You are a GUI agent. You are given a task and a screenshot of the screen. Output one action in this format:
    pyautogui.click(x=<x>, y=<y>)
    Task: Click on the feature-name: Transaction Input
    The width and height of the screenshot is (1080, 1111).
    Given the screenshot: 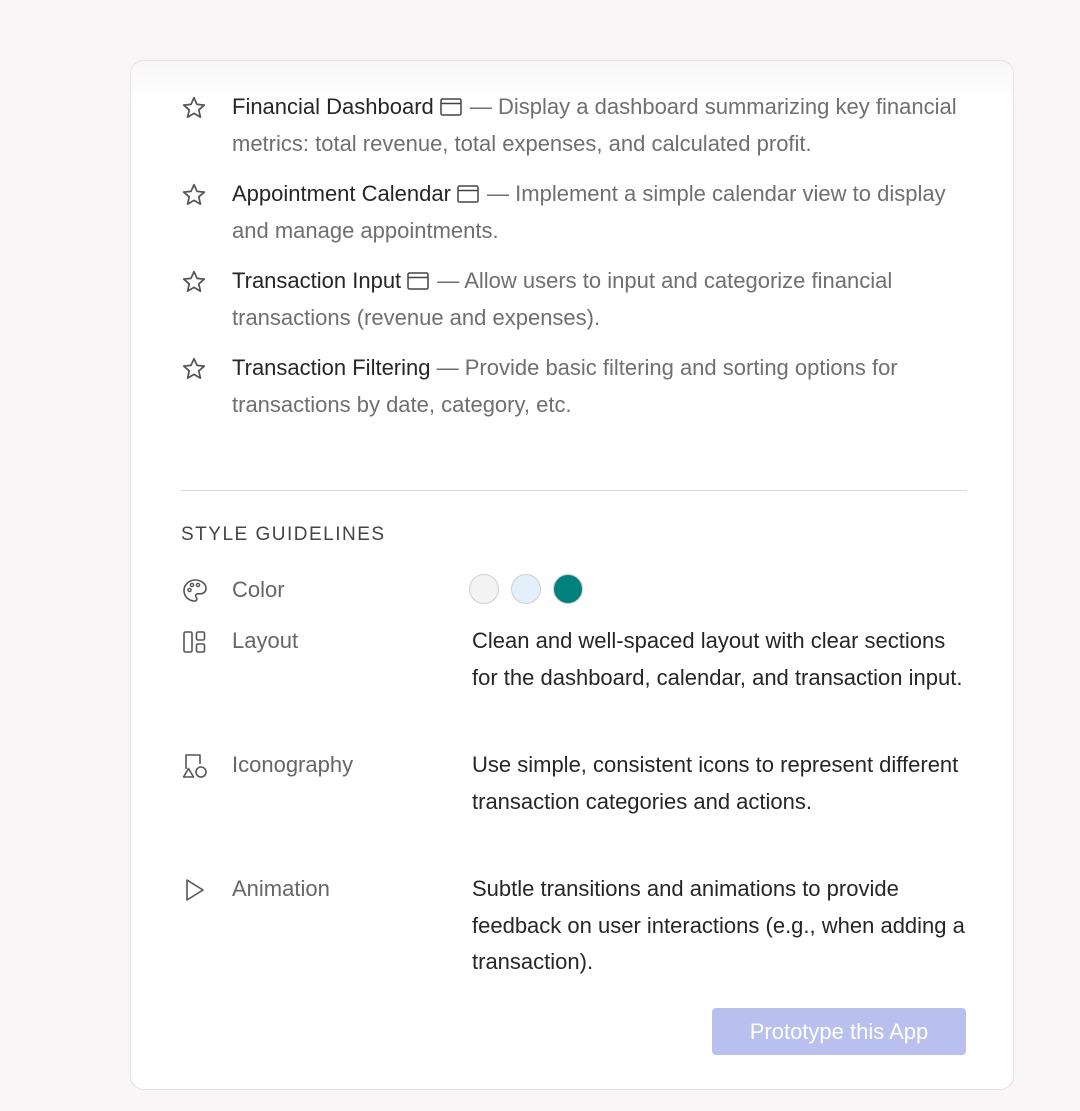 What is the action you would take?
    pyautogui.click(x=317, y=280)
    